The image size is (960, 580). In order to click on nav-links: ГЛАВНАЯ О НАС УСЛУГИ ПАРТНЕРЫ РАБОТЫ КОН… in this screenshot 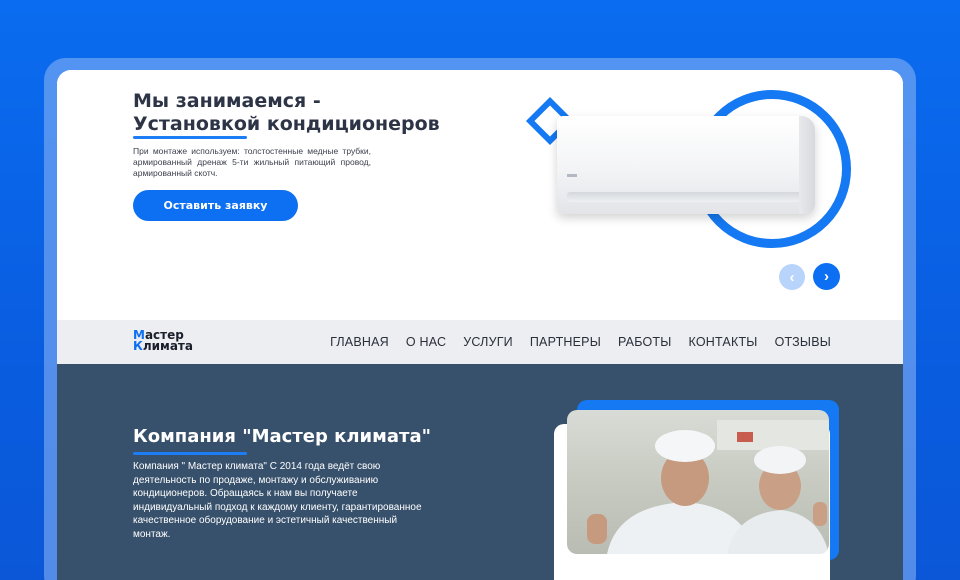, I will do `click(580, 342)`.